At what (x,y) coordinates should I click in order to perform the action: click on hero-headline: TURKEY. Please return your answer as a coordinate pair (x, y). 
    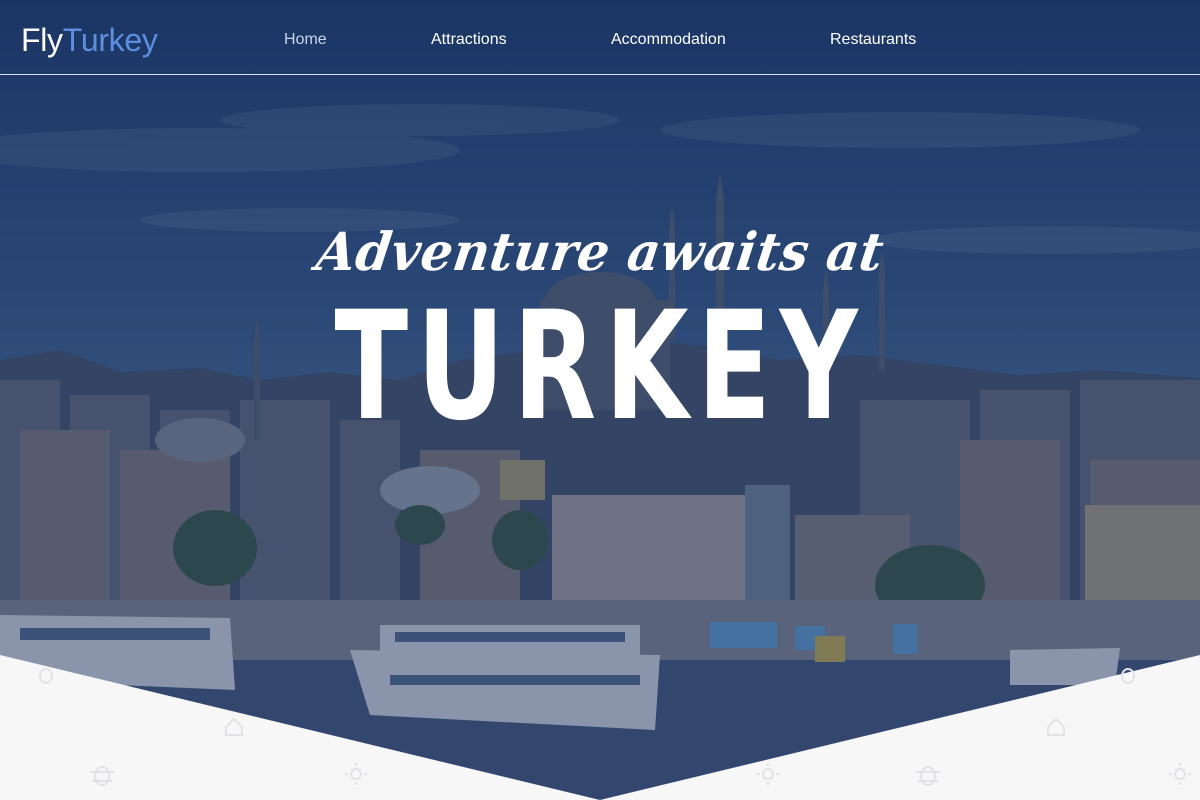
    Looking at the image, I should click on (600, 367).